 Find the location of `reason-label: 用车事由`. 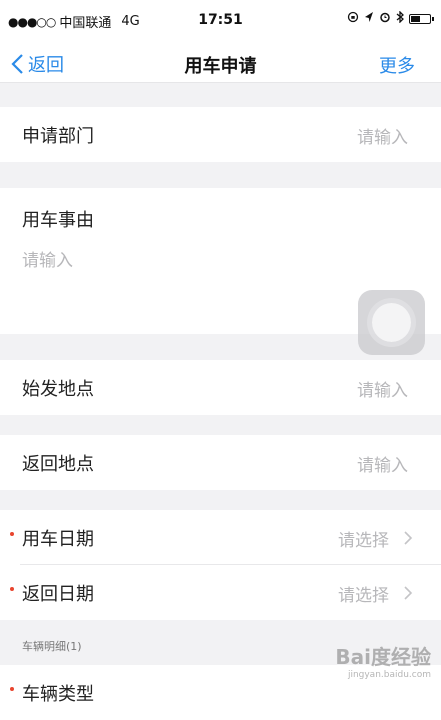

reason-label: 用车事由 is located at coordinates (58, 220).